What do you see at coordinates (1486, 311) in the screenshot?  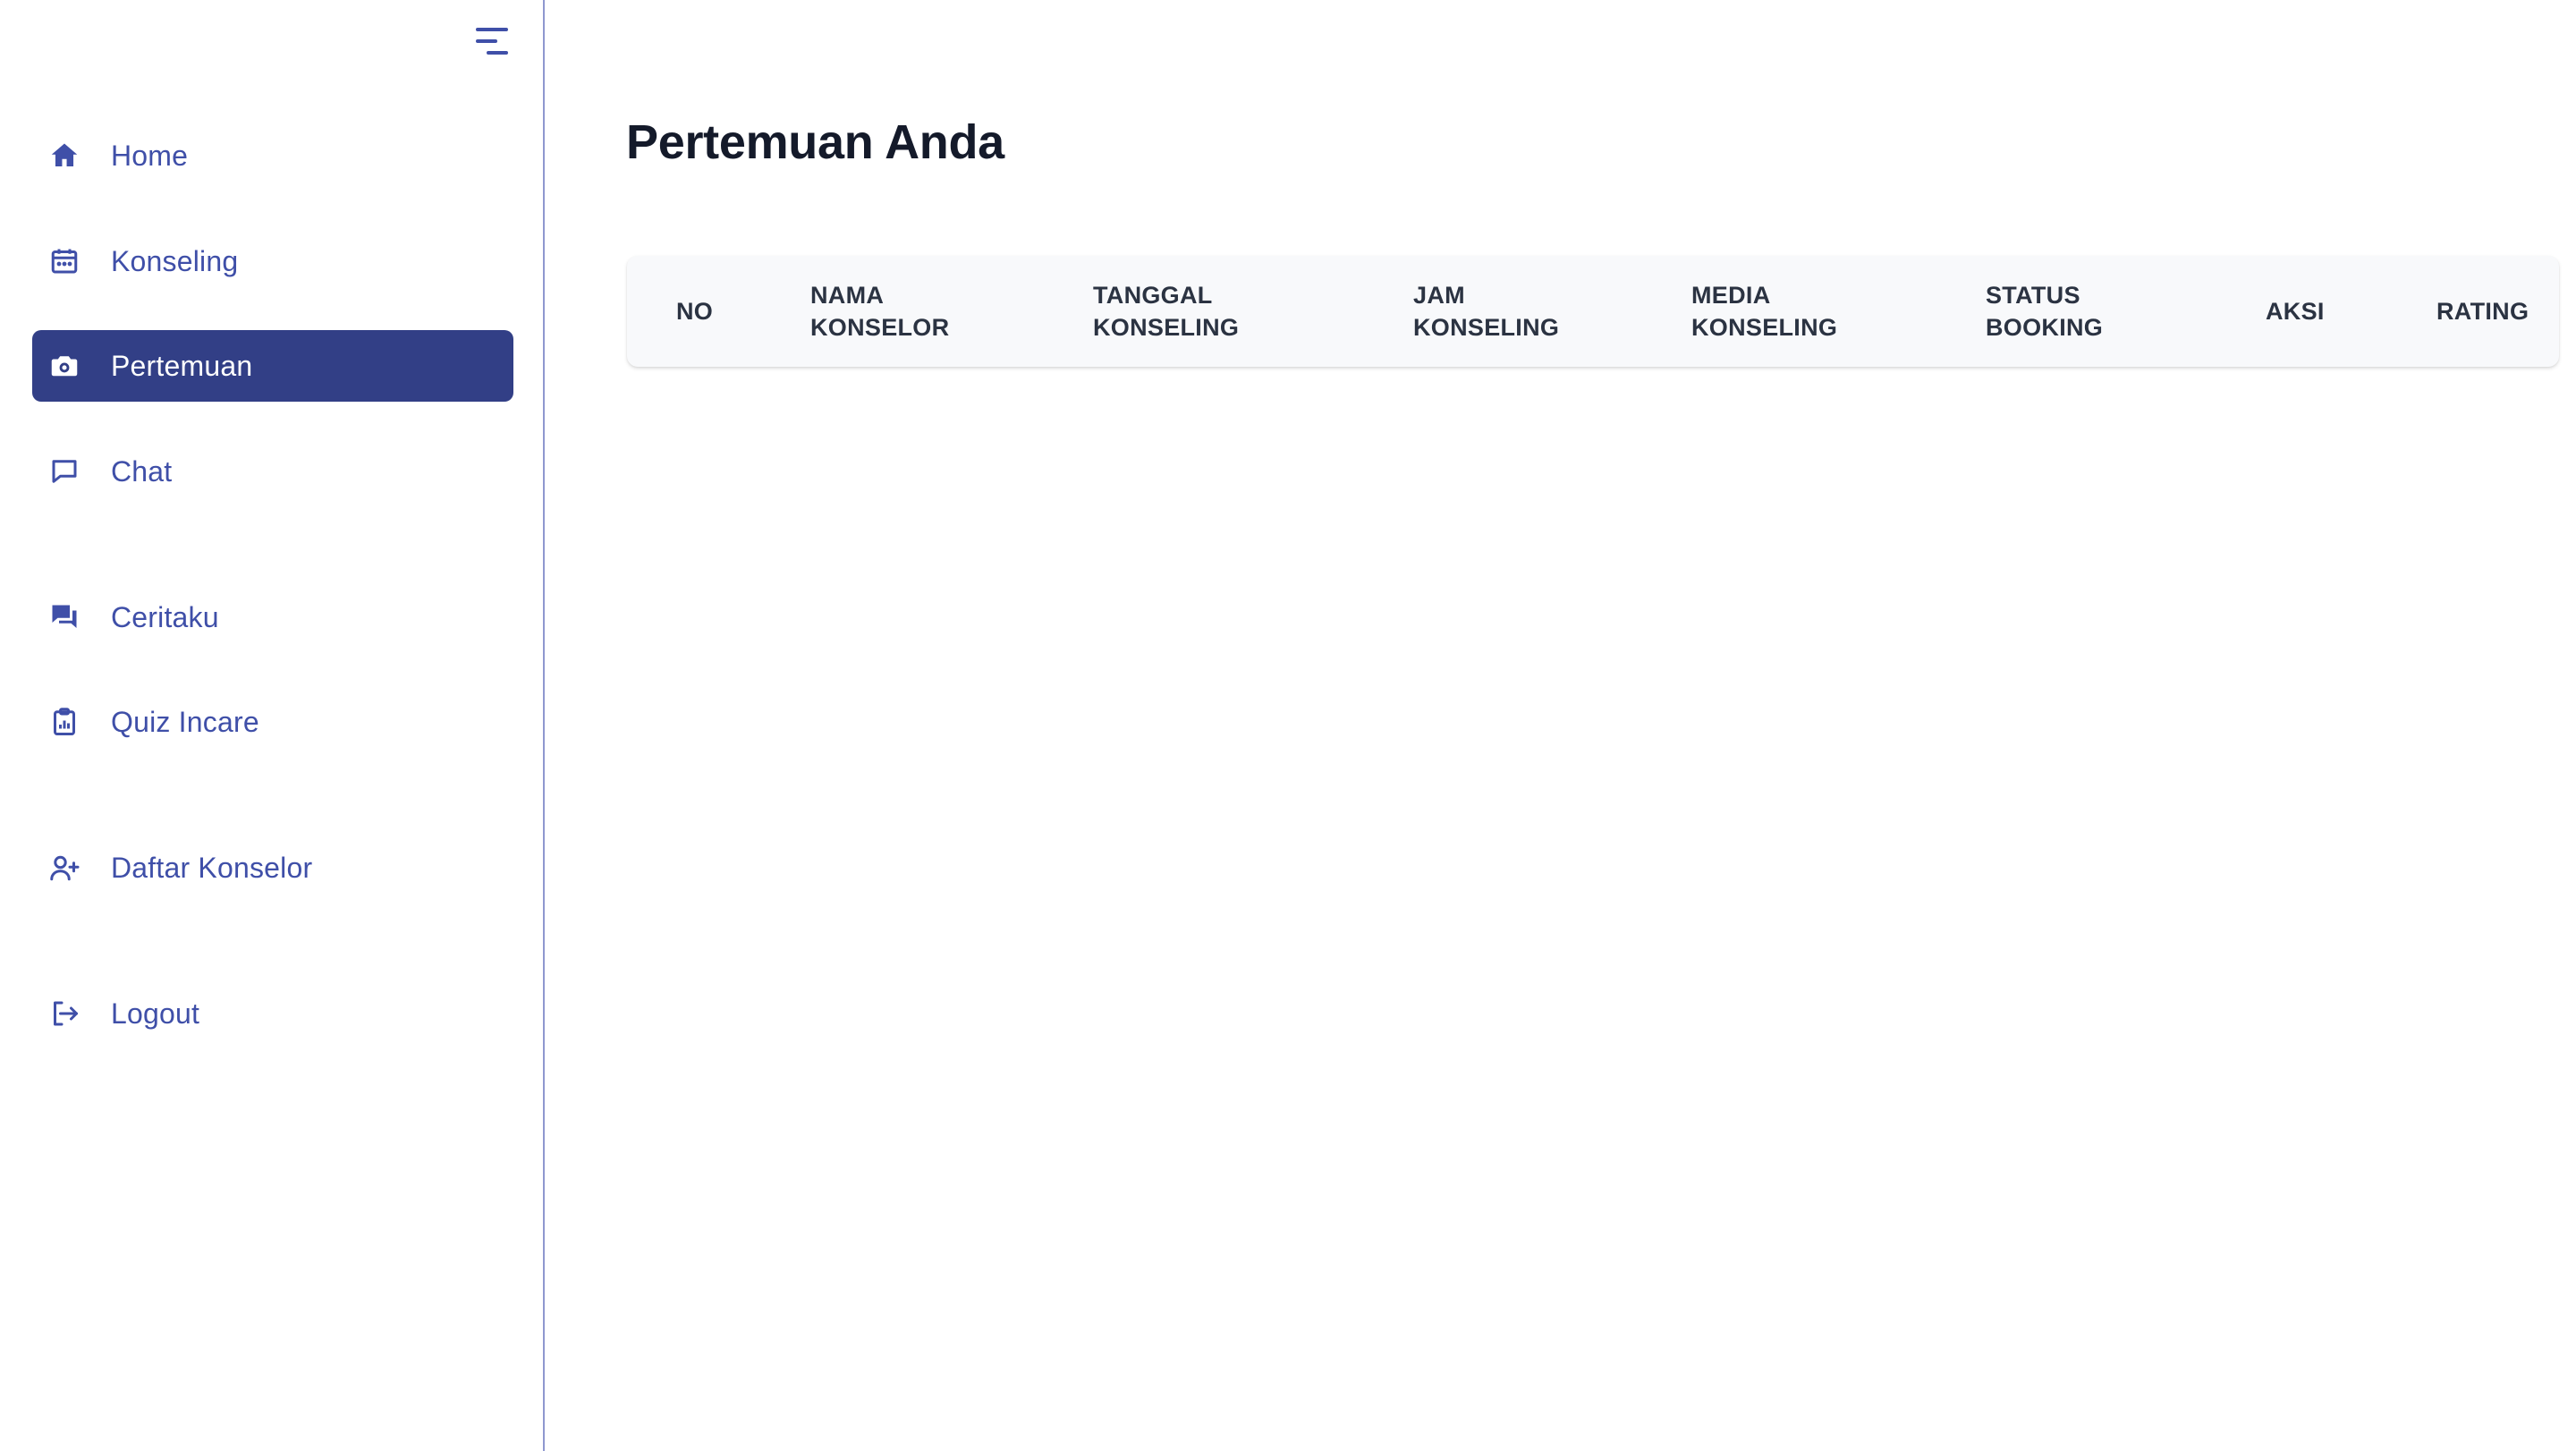 I see `column-header-jam-konseling: JAM KONSELING` at bounding box center [1486, 311].